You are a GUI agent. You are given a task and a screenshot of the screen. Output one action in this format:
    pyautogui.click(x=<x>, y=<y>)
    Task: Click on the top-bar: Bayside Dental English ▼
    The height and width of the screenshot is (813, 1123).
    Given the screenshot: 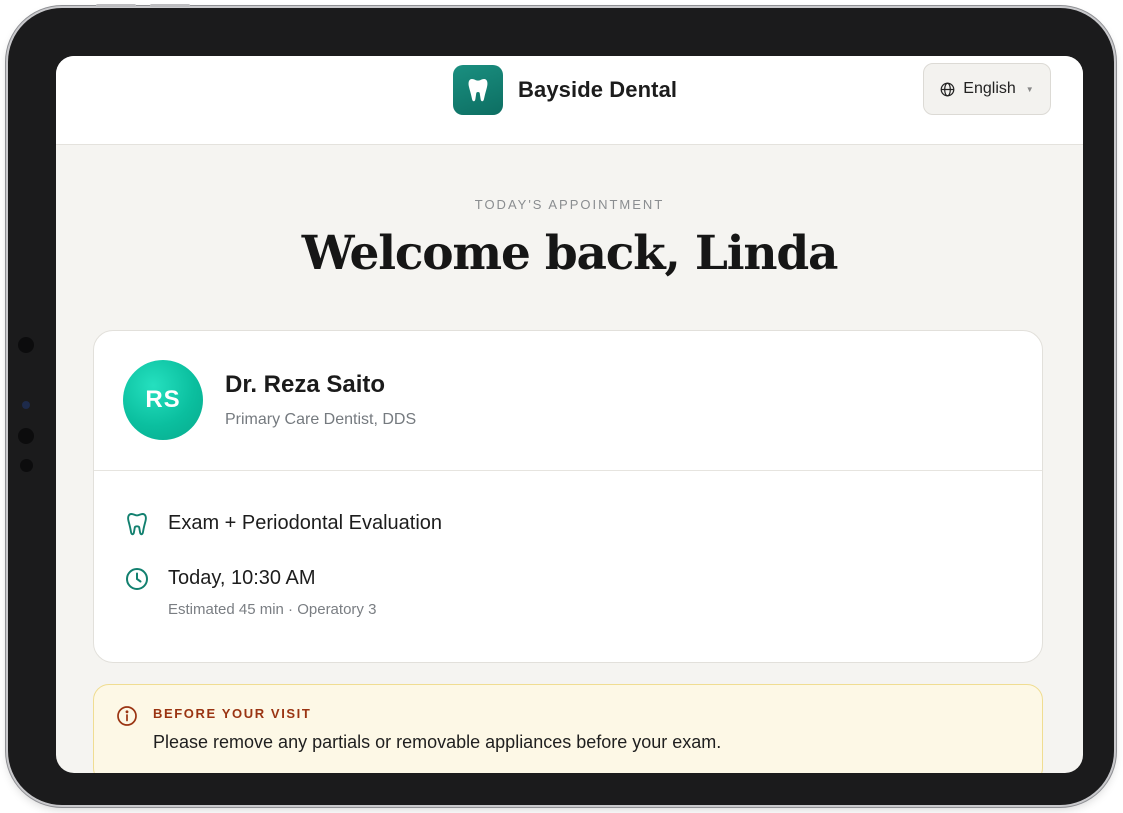 What is the action you would take?
    pyautogui.click(x=569, y=100)
    